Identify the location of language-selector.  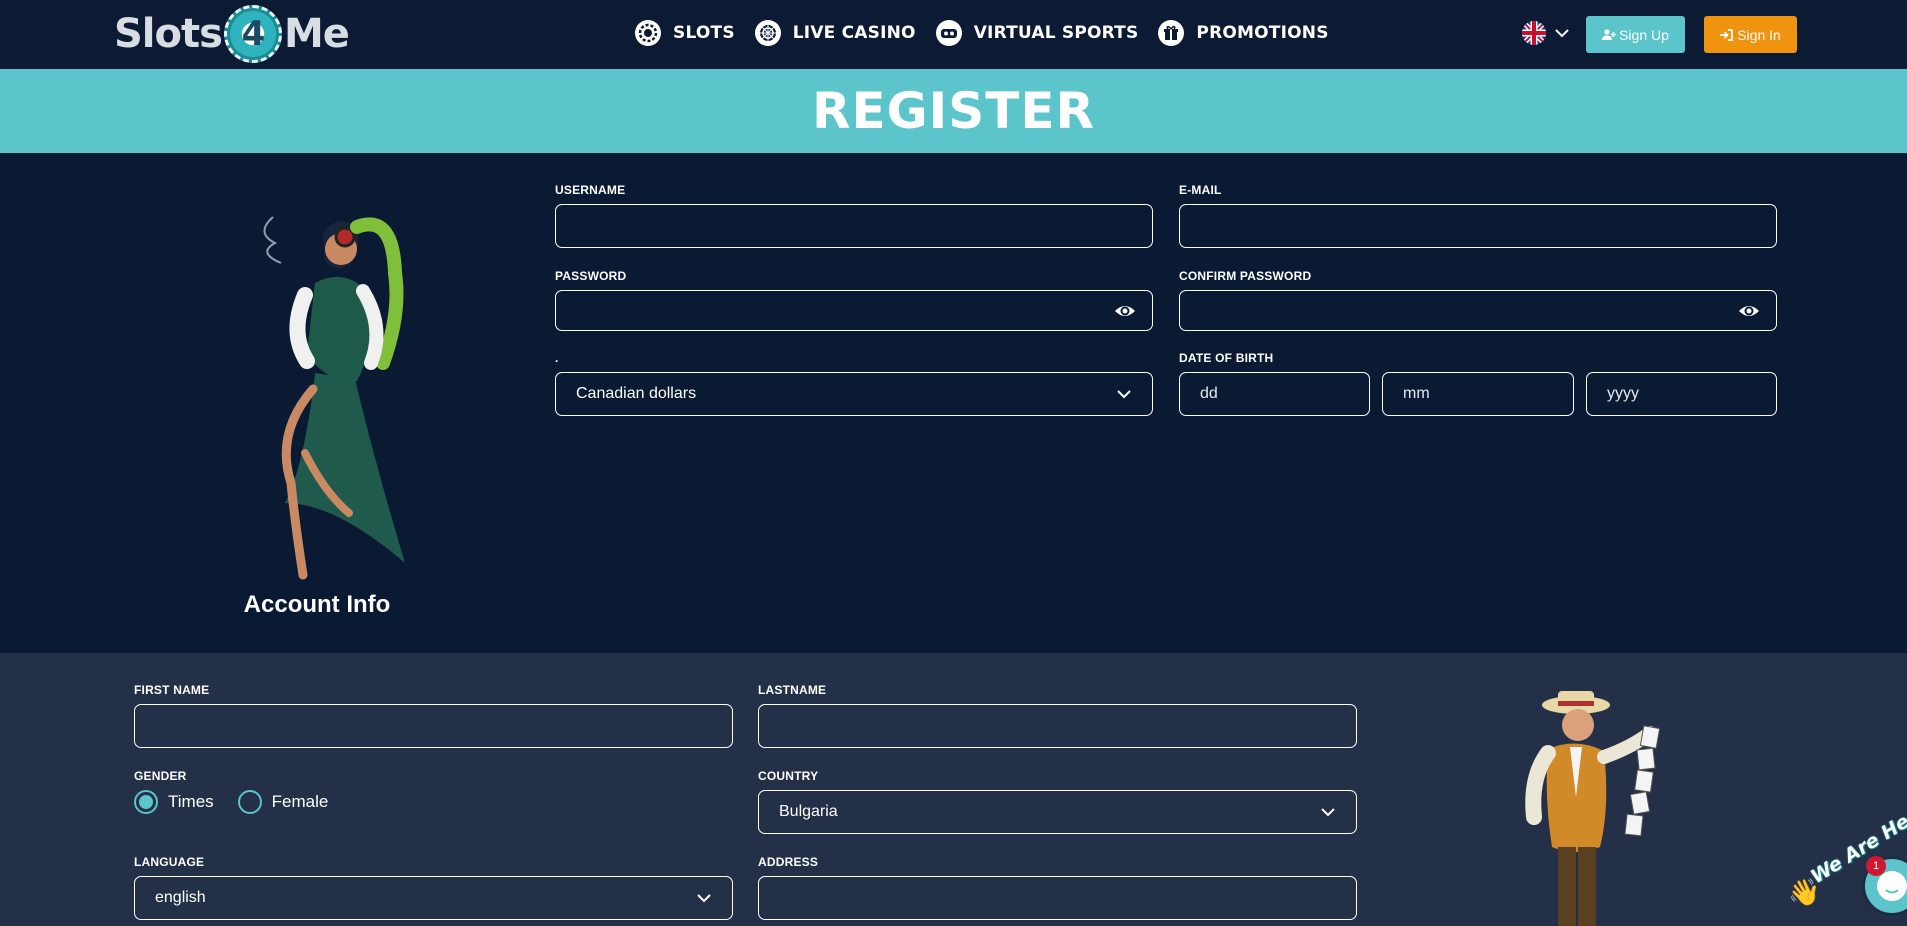
(1546, 33).